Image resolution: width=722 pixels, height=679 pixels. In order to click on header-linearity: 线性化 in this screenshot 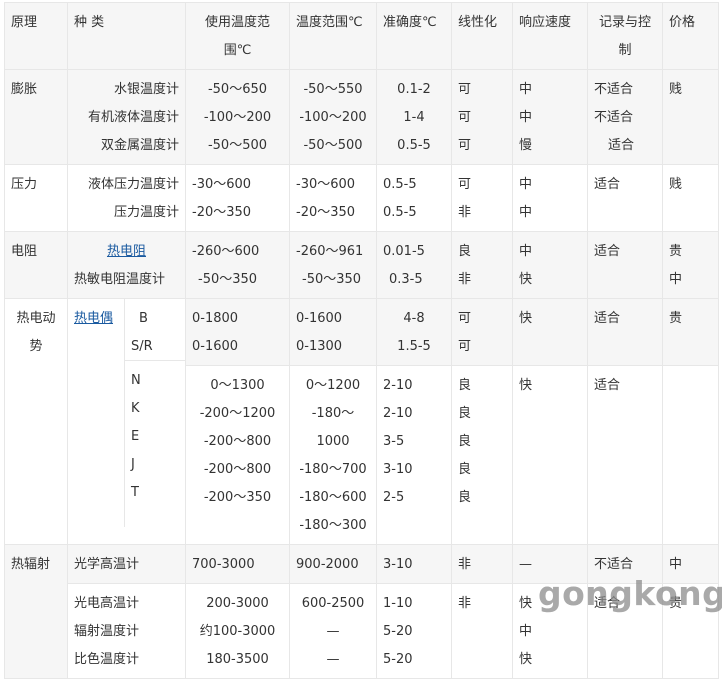, I will do `click(482, 36)`.